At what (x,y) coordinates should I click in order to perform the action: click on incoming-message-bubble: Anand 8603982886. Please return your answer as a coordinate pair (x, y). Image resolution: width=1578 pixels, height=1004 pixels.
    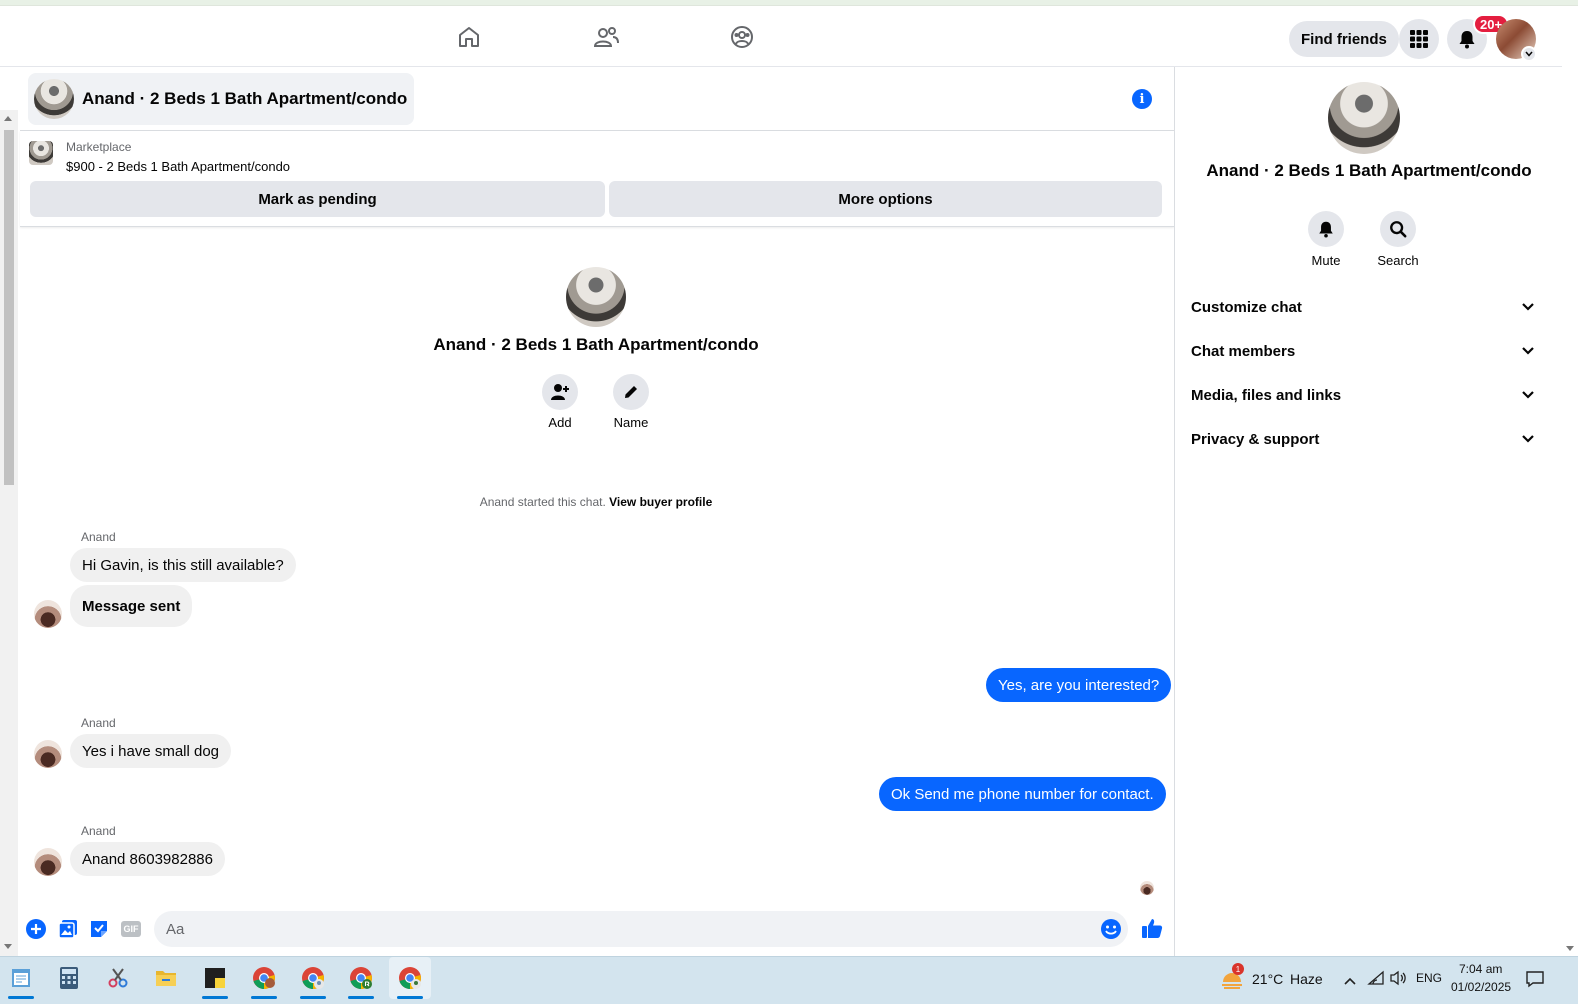
    Looking at the image, I should click on (147, 859).